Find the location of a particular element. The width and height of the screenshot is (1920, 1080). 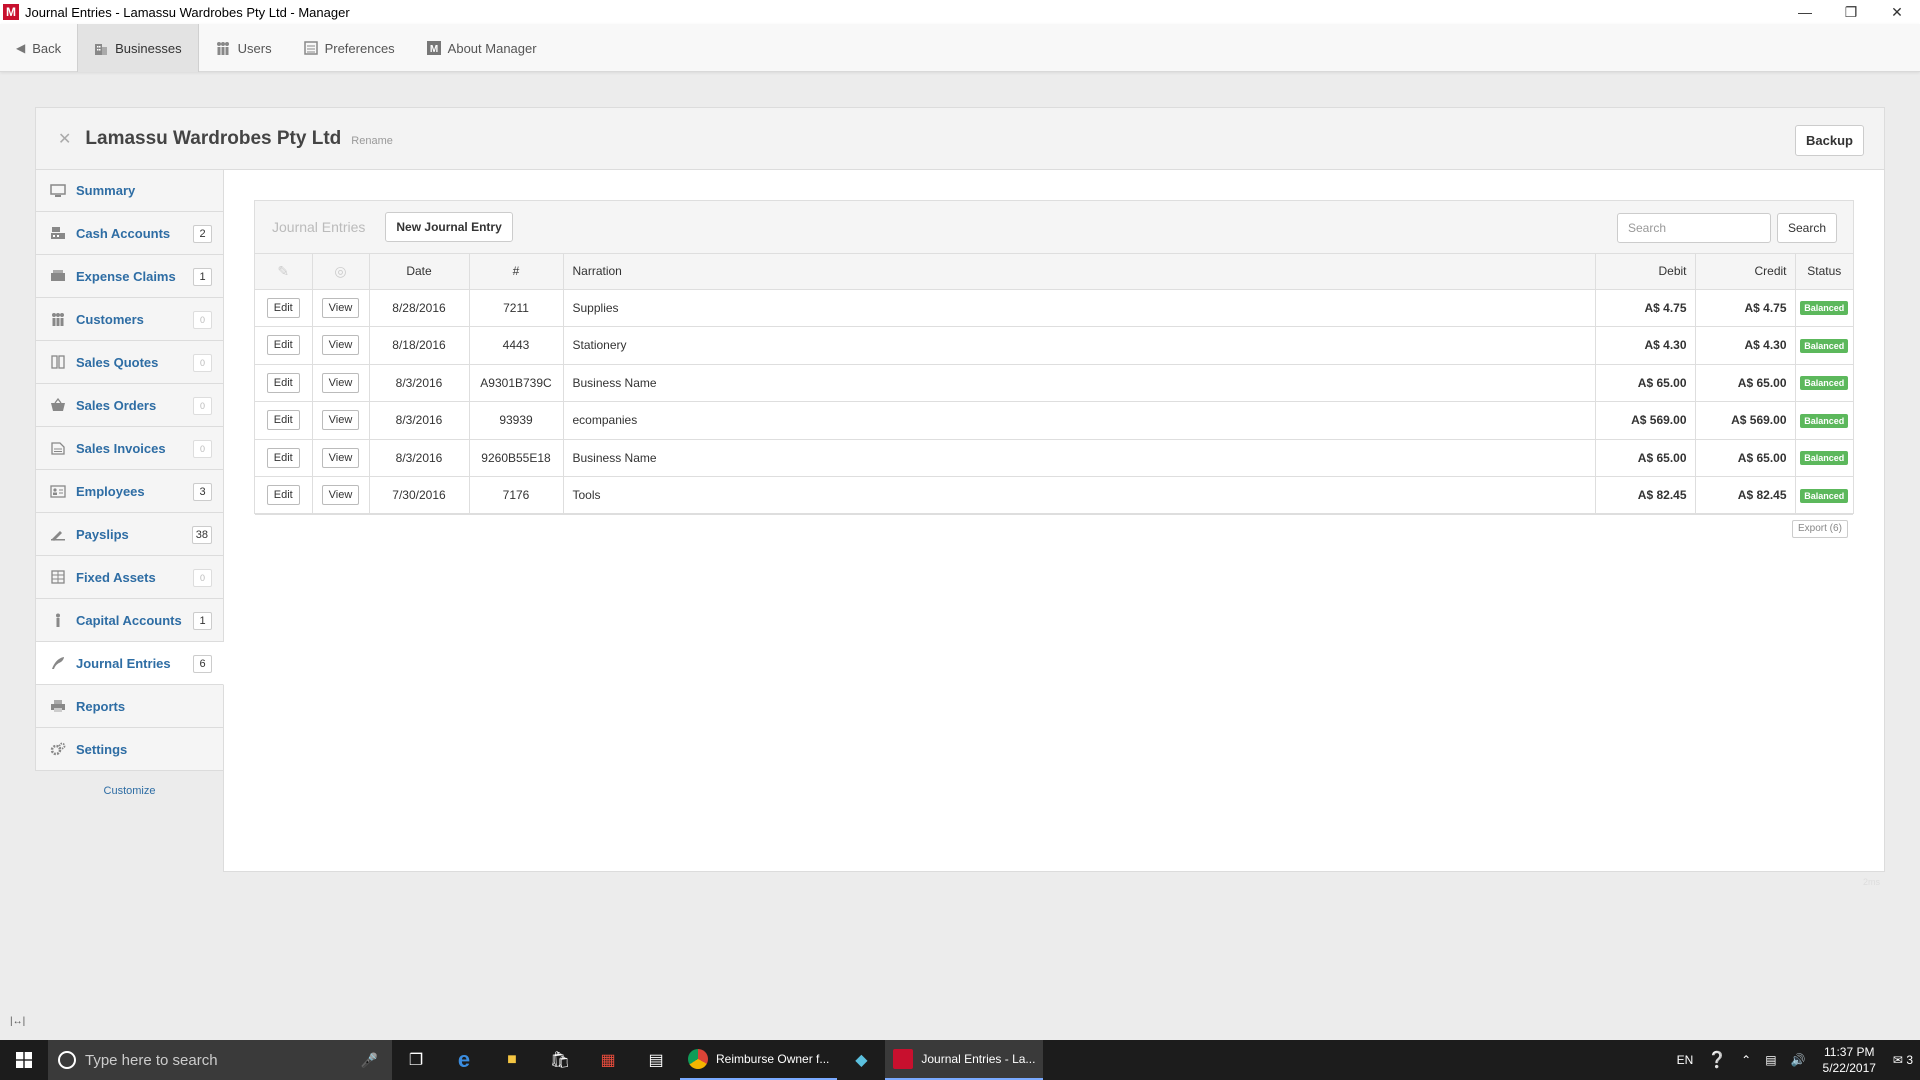

close-window-button: ✕ is located at coordinates (1897, 12).